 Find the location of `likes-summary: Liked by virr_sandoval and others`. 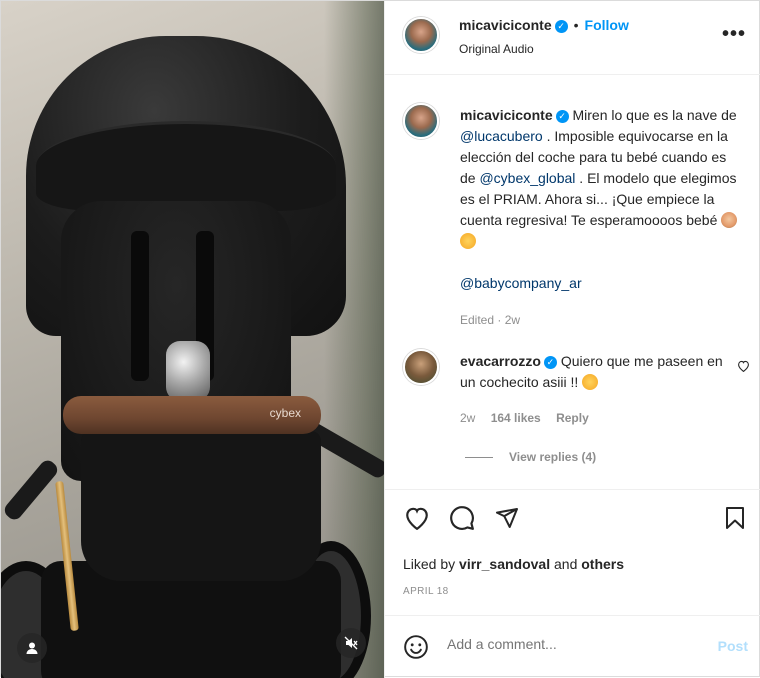

likes-summary: Liked by virr_sandoval and others is located at coordinates (513, 564).